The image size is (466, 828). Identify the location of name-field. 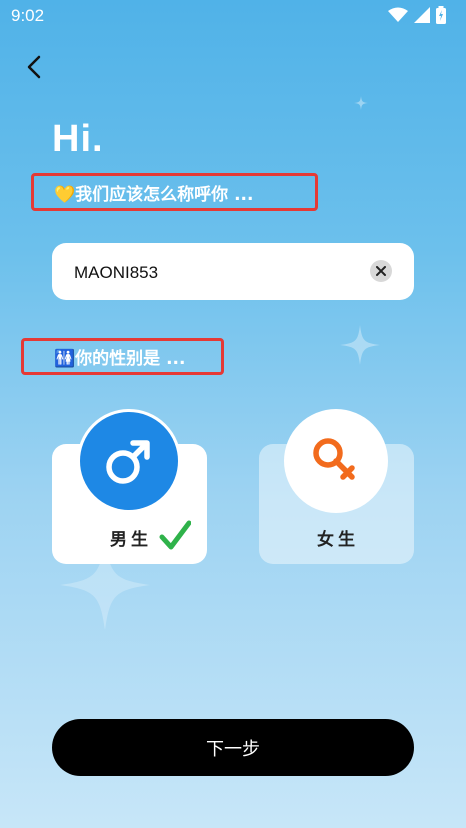
(233, 272).